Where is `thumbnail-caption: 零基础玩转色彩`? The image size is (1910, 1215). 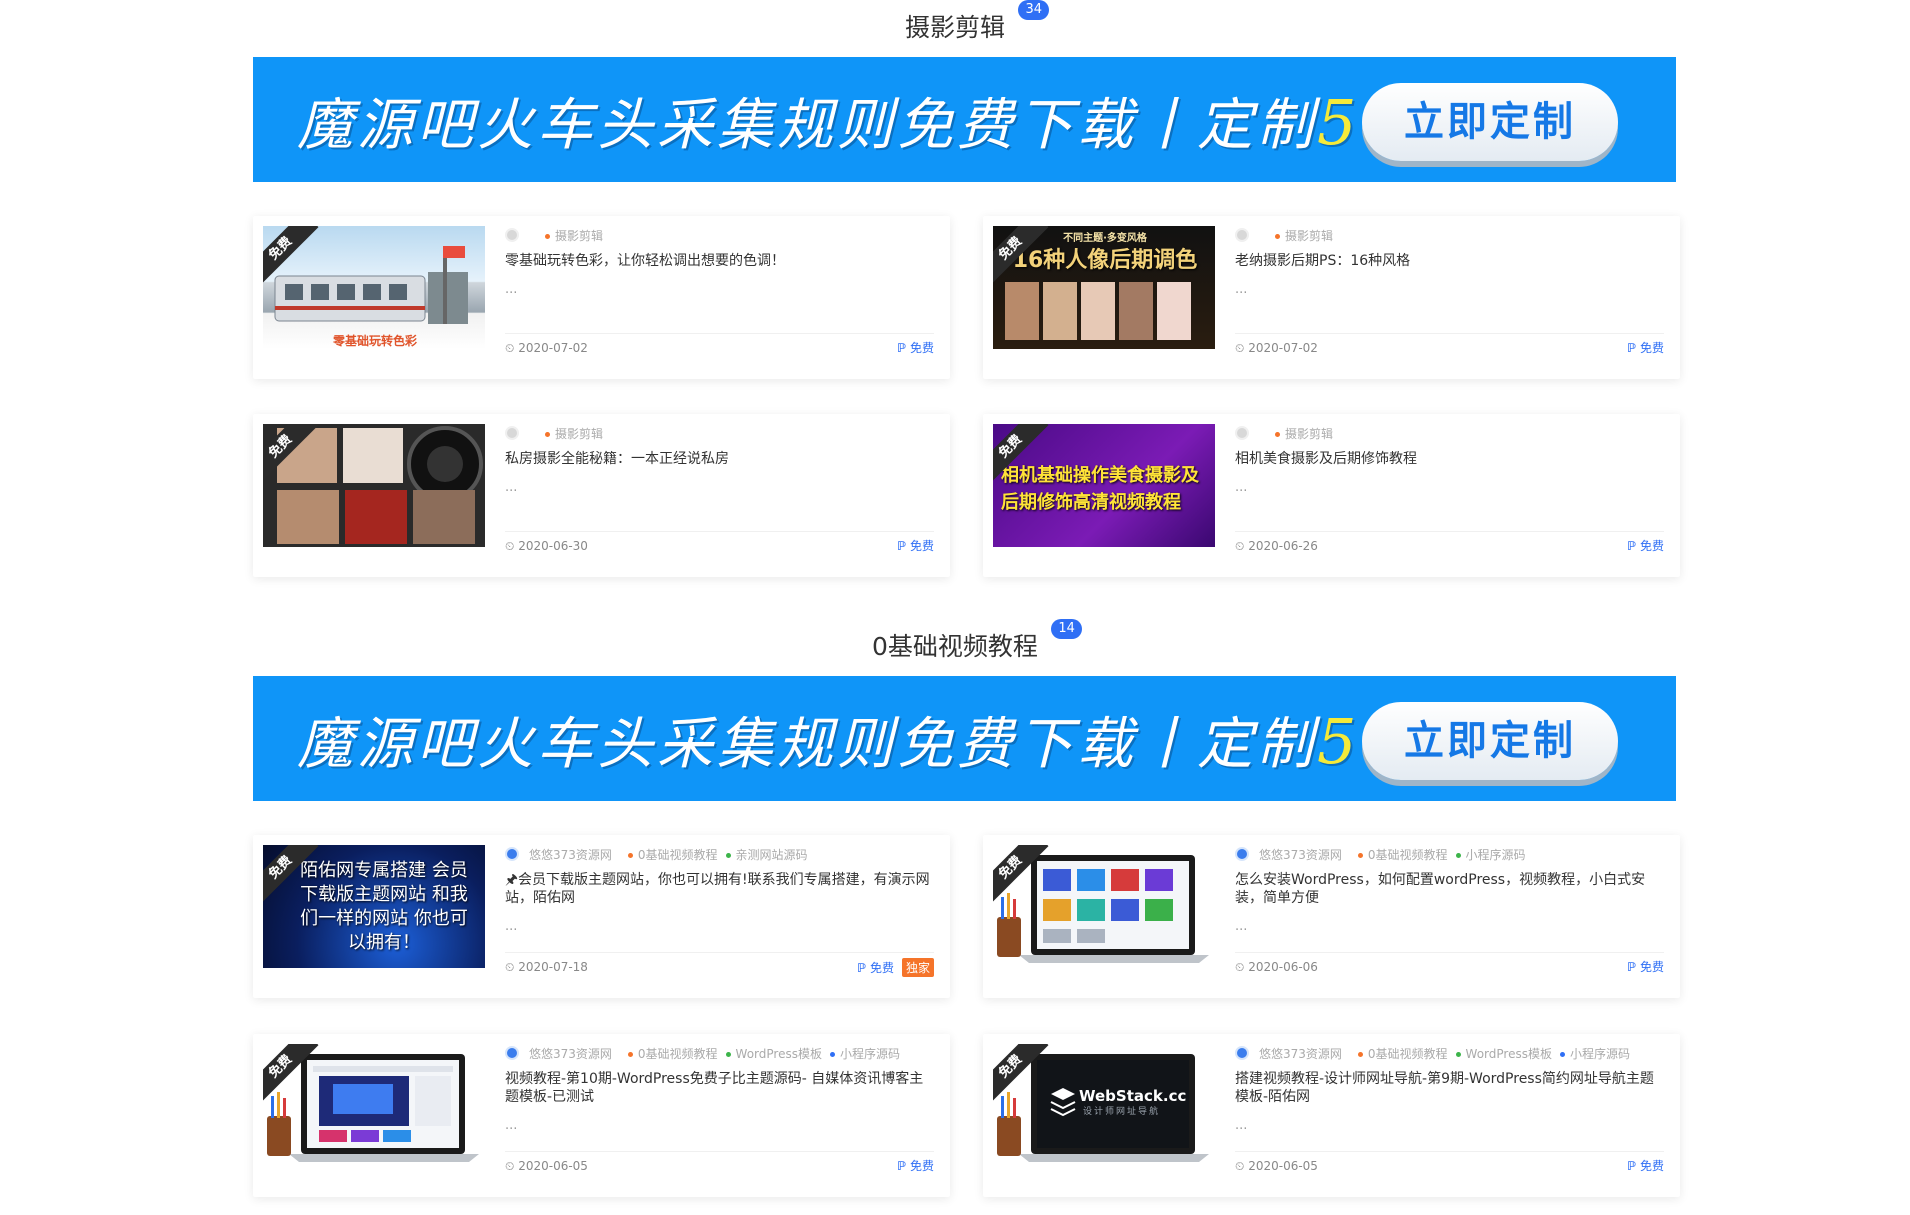
thumbnail-caption: 零基础玩转色彩 is located at coordinates (374, 340).